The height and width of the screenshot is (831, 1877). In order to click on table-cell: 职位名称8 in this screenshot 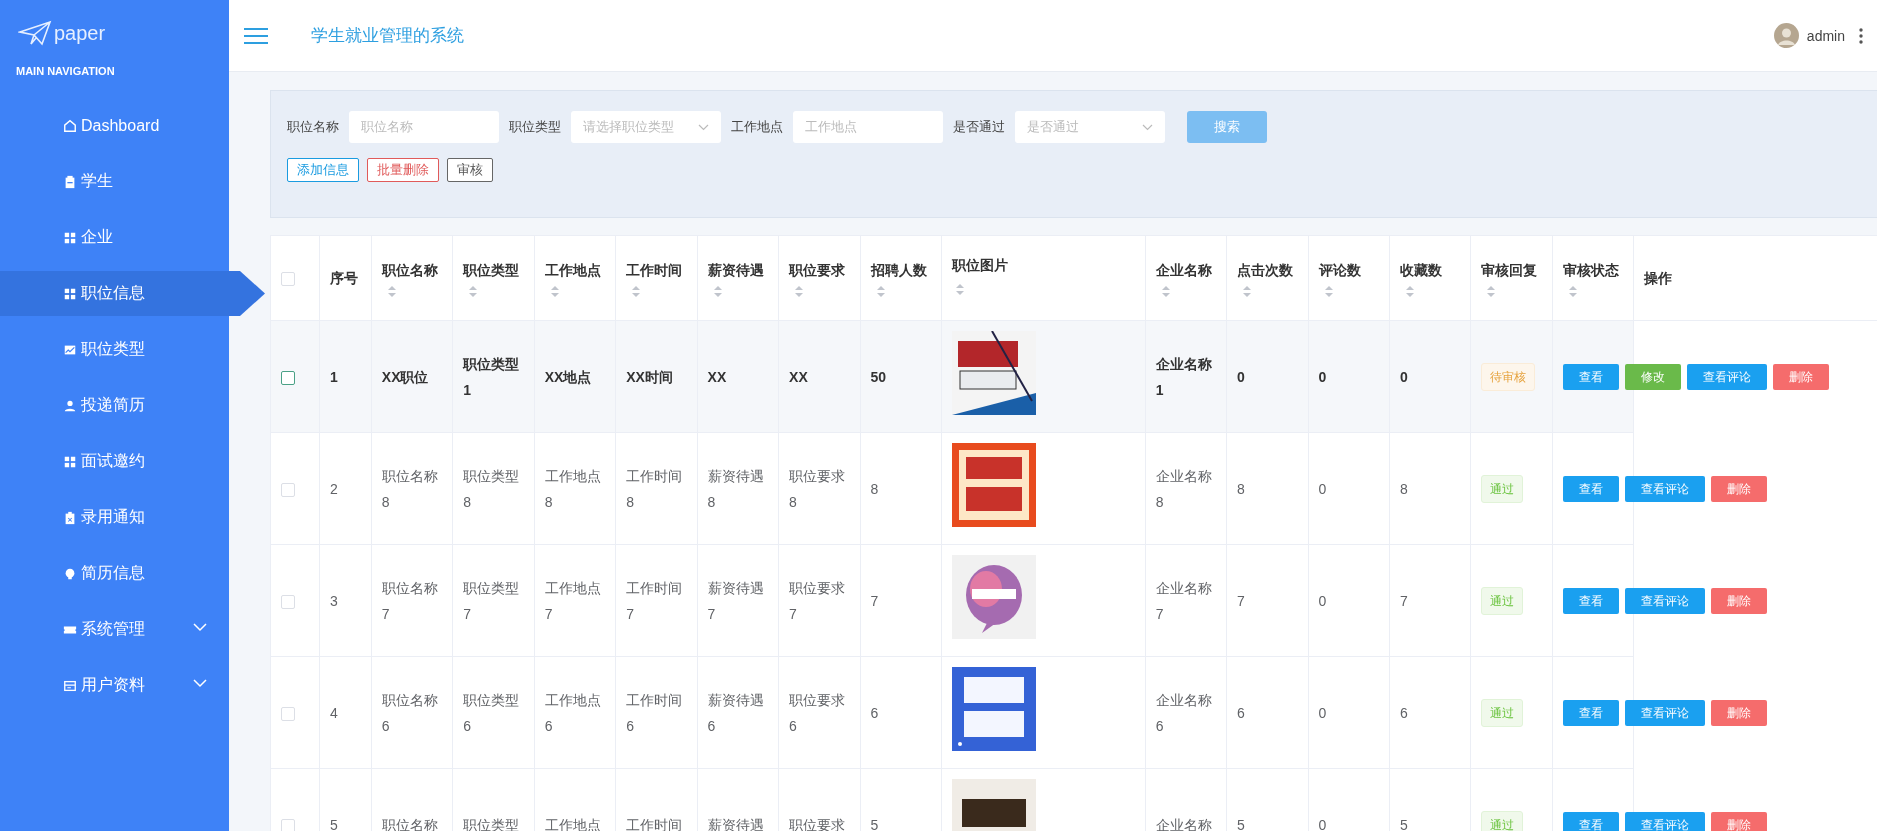, I will do `click(409, 488)`.